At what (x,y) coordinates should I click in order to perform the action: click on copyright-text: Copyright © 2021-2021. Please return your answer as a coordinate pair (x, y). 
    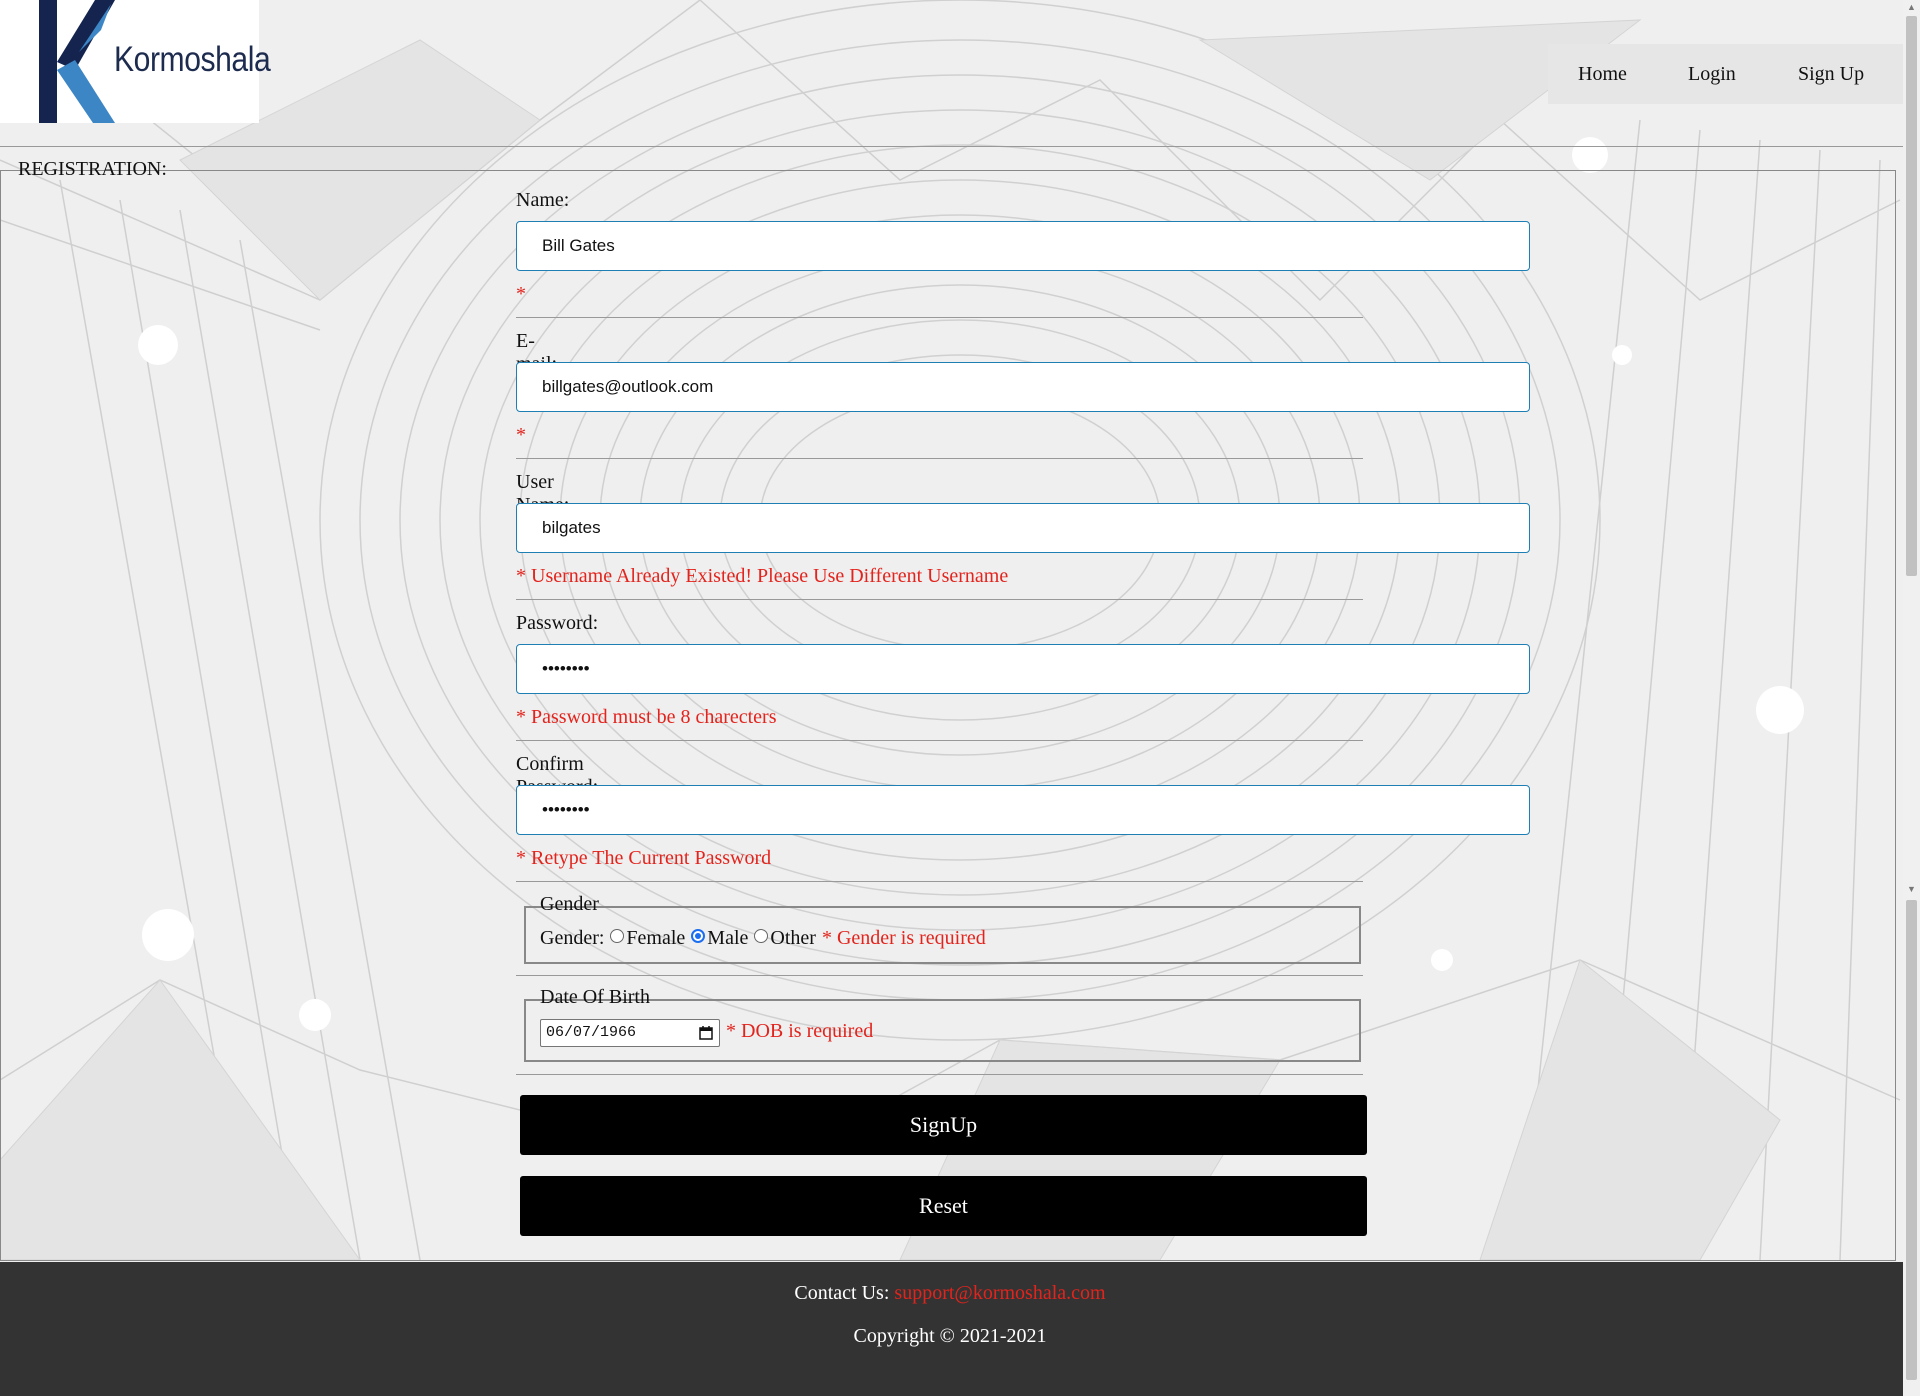
    Looking at the image, I should click on (950, 1336).